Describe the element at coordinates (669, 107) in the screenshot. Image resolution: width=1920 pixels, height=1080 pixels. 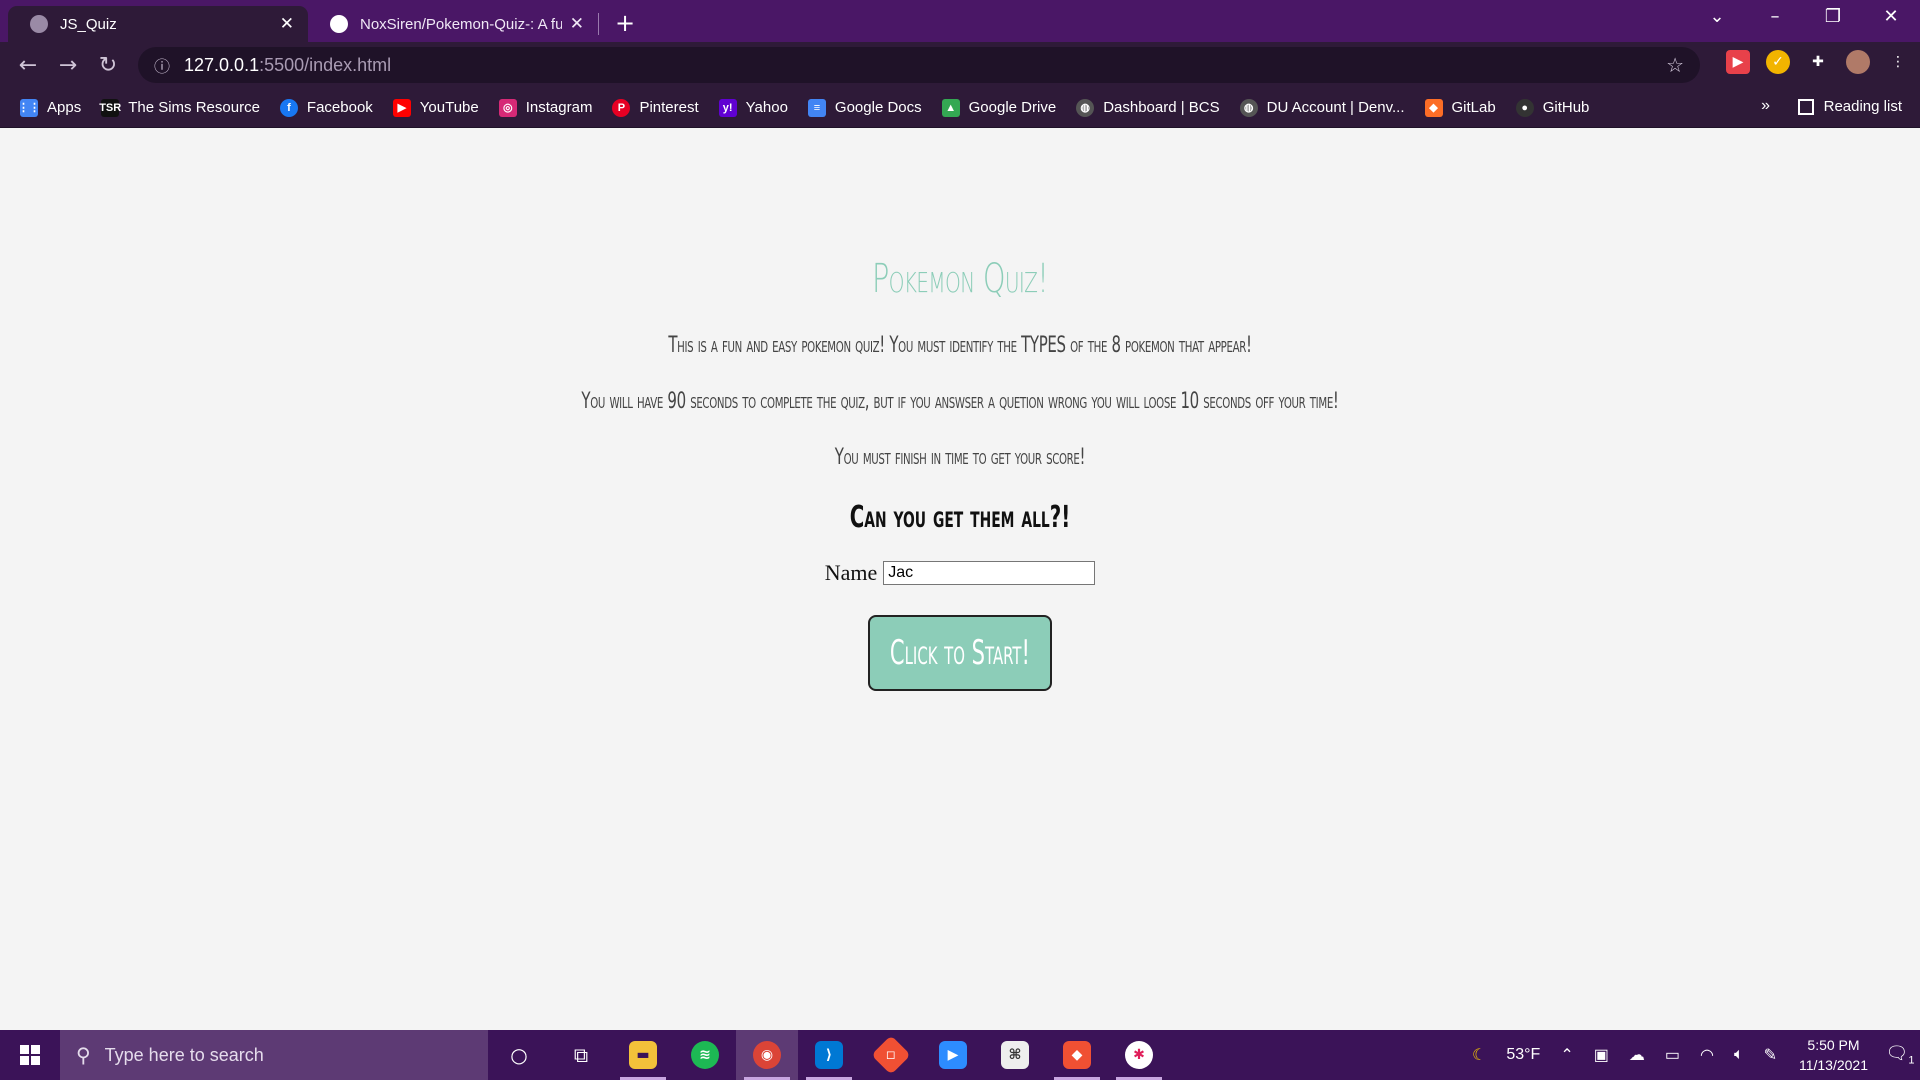
I see `bookmark-label: Pinterest` at that location.